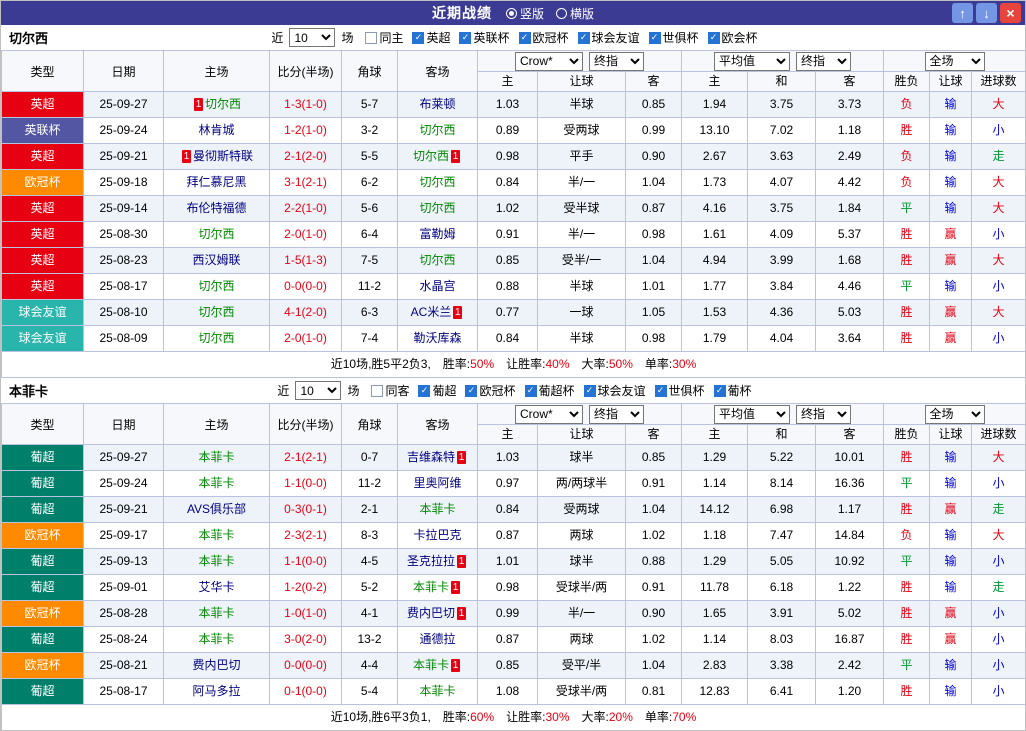 This screenshot has width=1026, height=731. What do you see at coordinates (431, 312) in the screenshot?
I see `away-team-name: AC米兰` at bounding box center [431, 312].